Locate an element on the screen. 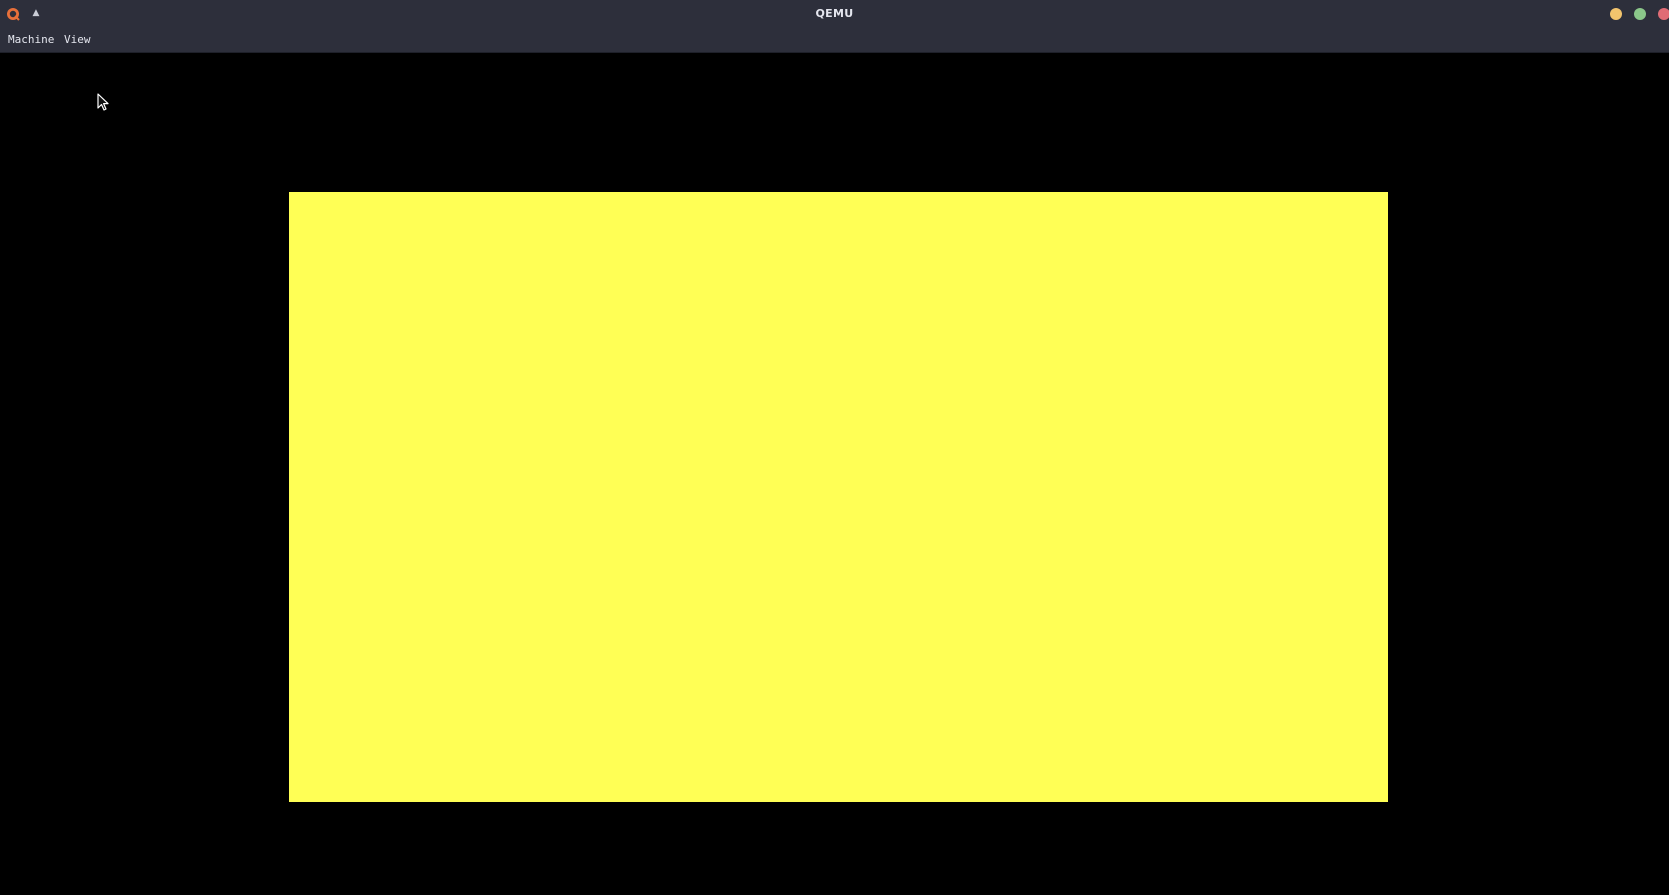  qemu-logo-icon is located at coordinates (13, 13).